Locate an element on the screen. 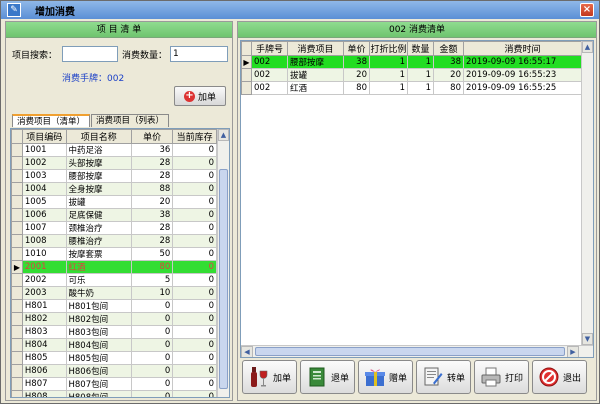 The width and height of the screenshot is (600, 404). tab-item-list: 消费项目（列表） is located at coordinates (130, 120).